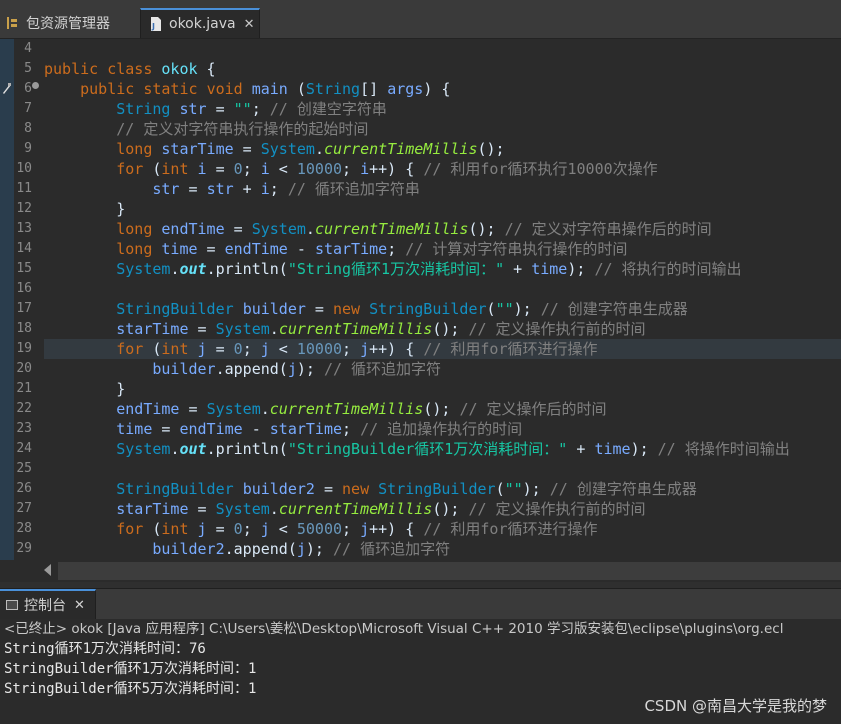 The image size is (841, 724). Describe the element at coordinates (7, 86) in the screenshot. I see `override-marker-icon` at that location.